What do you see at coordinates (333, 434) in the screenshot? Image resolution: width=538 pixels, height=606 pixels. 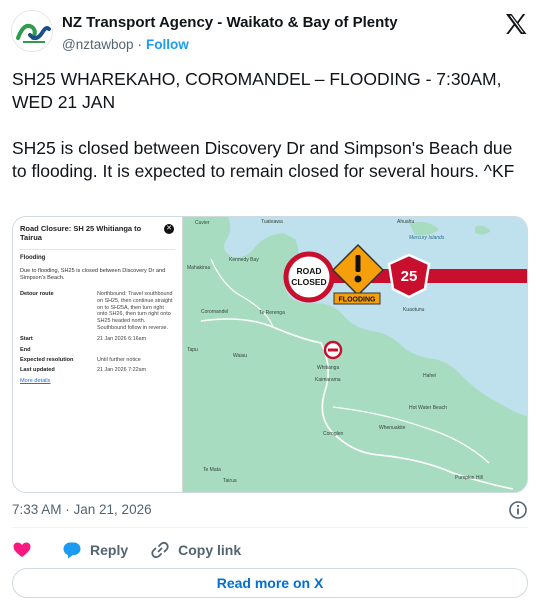 I see `svg-text: Coroglen` at bounding box center [333, 434].